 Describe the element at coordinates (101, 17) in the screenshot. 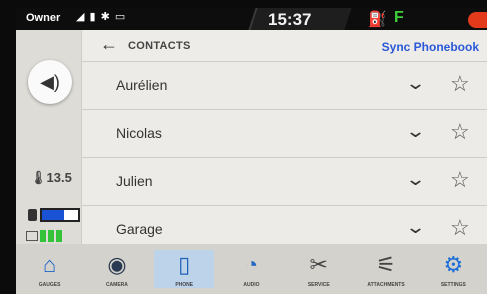

I see `status-icons: ◢ ▮ ✱ ▭` at that location.